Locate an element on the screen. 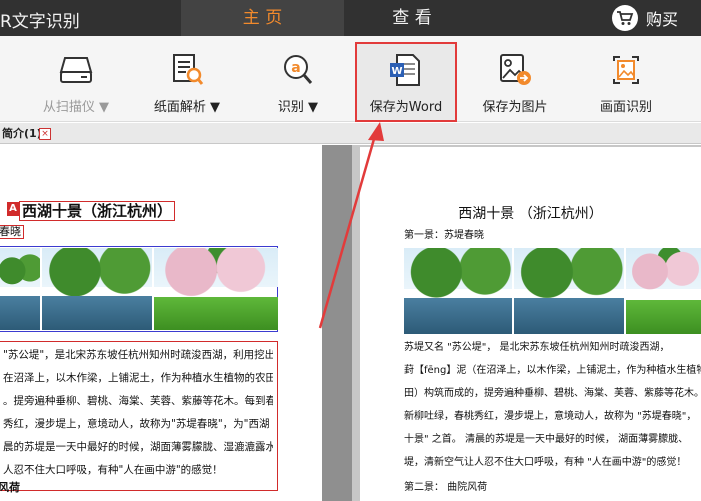  scan-label: 从扫描仪 ▼ is located at coordinates (76, 107).